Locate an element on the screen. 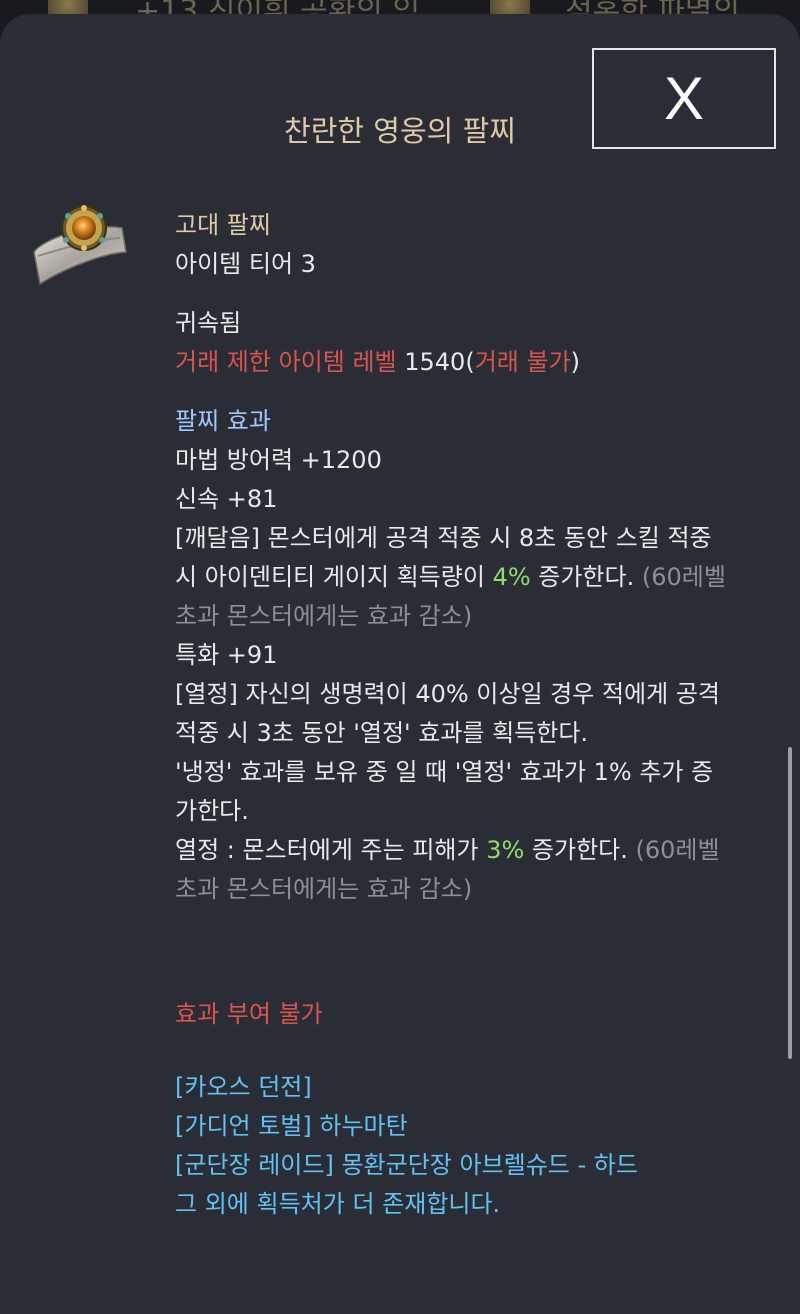  item-tier: 아이템 티어 3 is located at coordinates (245, 264).